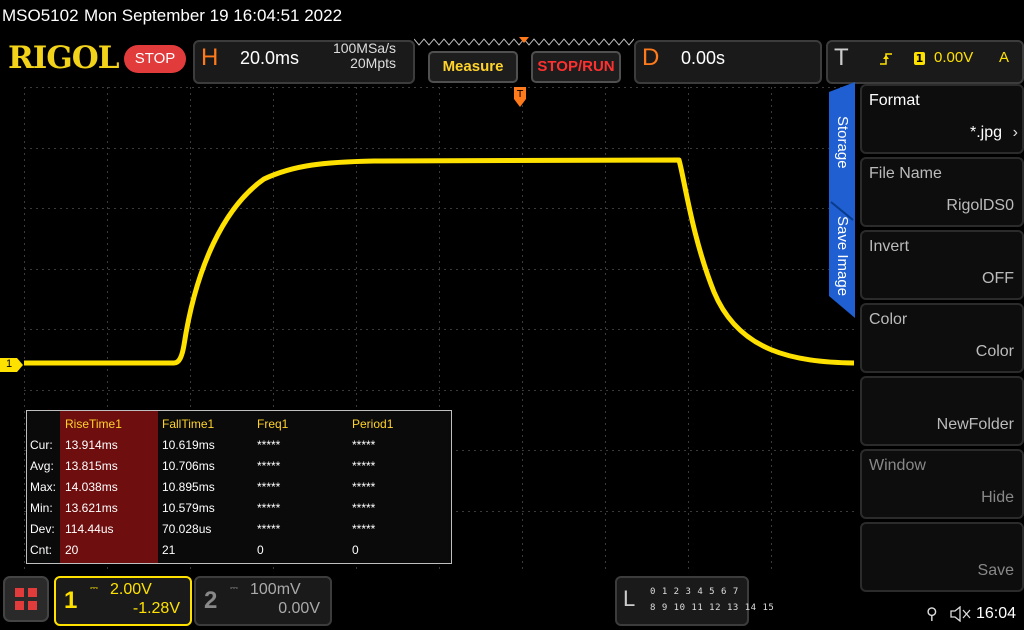  I want to click on timebase-value: 20.0ms, so click(270, 58).